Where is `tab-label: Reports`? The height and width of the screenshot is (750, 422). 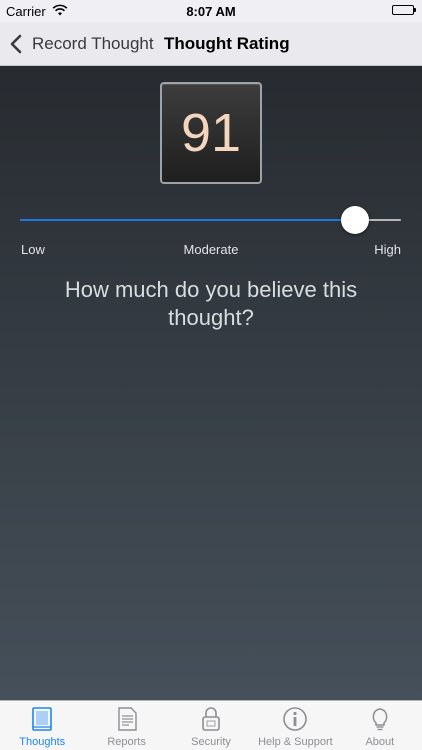
tab-label: Reports is located at coordinates (126, 742).